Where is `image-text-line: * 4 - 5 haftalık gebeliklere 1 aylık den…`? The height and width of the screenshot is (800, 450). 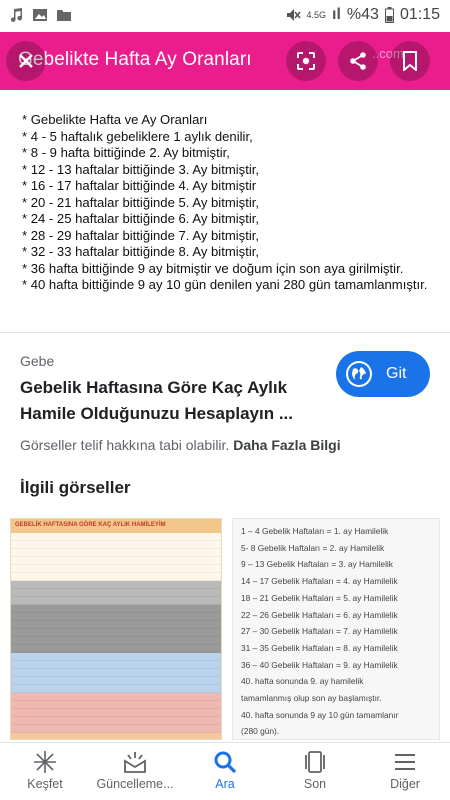 image-text-line: * 4 - 5 haftalık gebeliklere 1 aylık den… is located at coordinates (137, 136).